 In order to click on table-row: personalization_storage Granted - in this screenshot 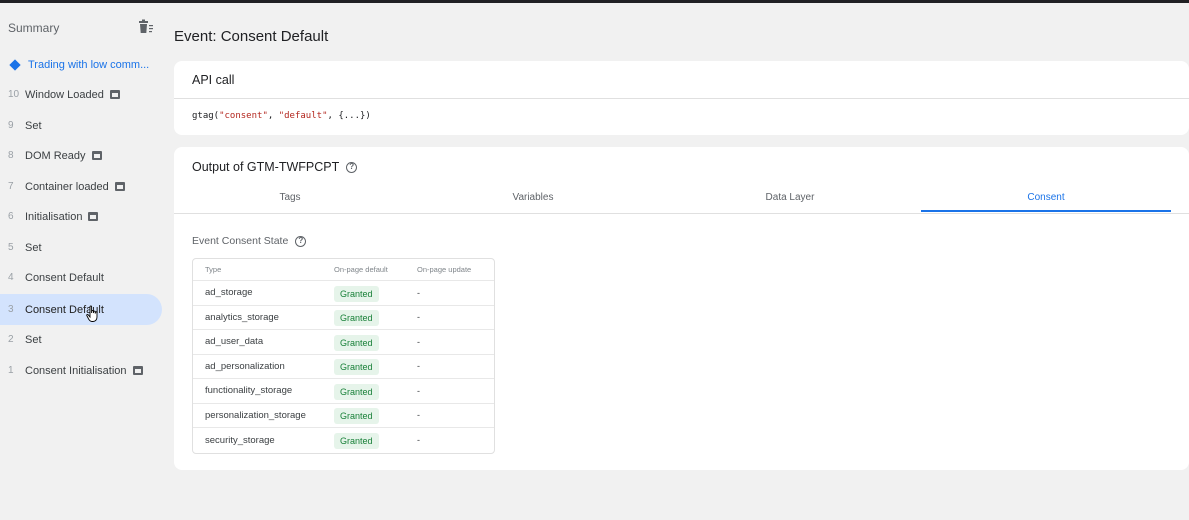, I will do `click(343, 416)`.